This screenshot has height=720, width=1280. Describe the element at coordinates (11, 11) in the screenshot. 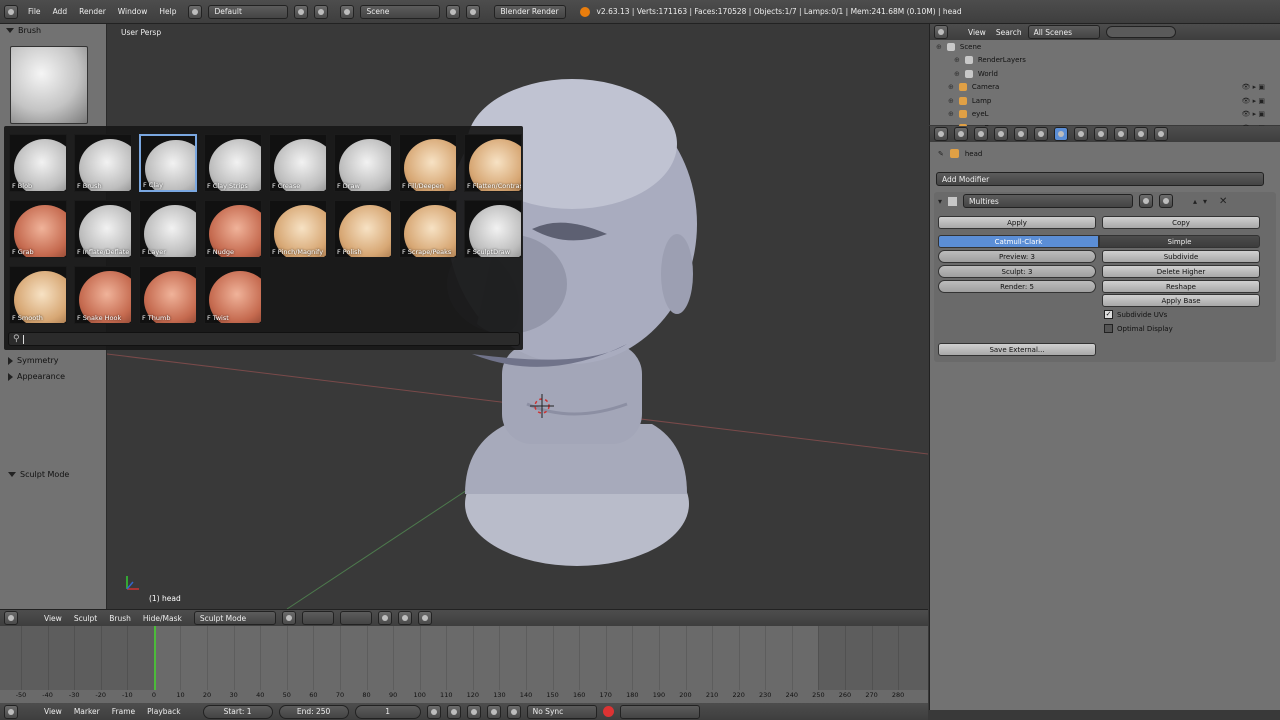

I see `info-editor-icon` at that location.